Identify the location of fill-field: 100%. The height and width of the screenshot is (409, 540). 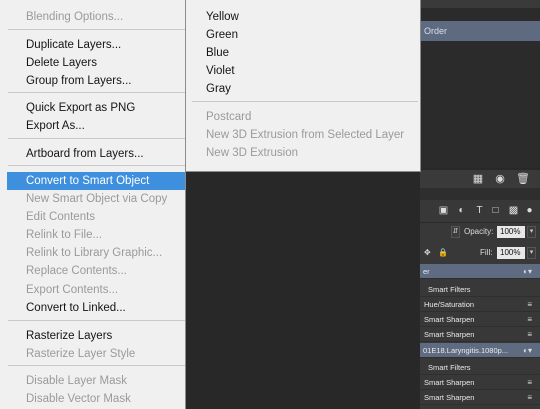
(511, 253).